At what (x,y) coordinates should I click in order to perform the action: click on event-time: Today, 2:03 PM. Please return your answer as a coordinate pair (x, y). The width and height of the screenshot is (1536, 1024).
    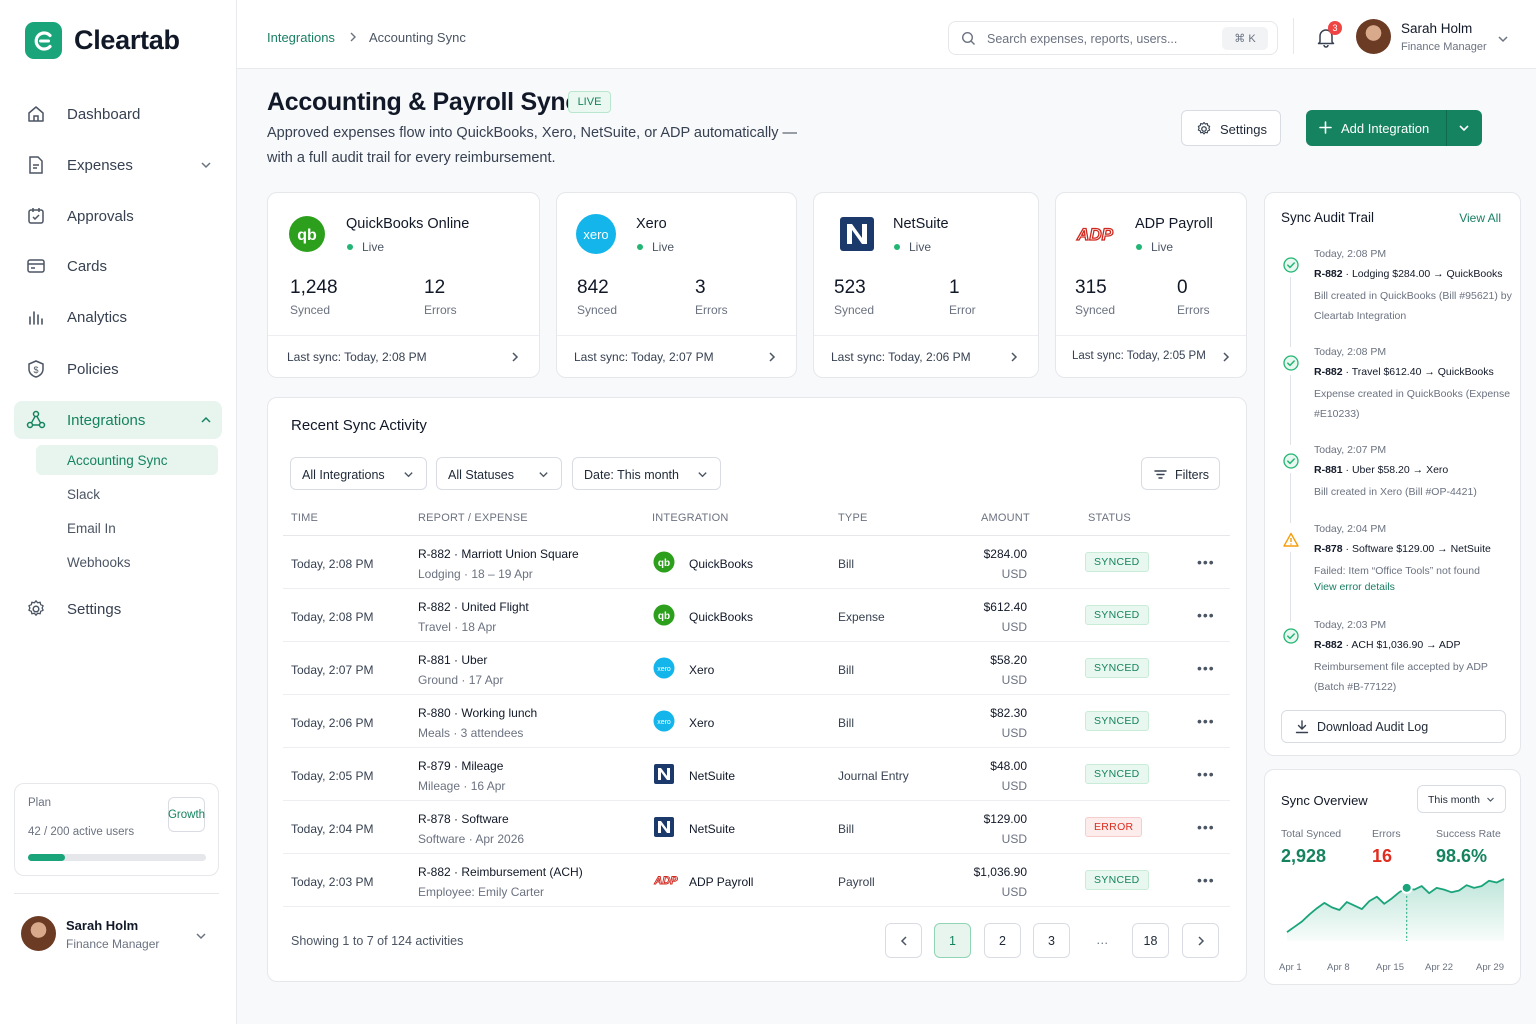
    Looking at the image, I should click on (1350, 625).